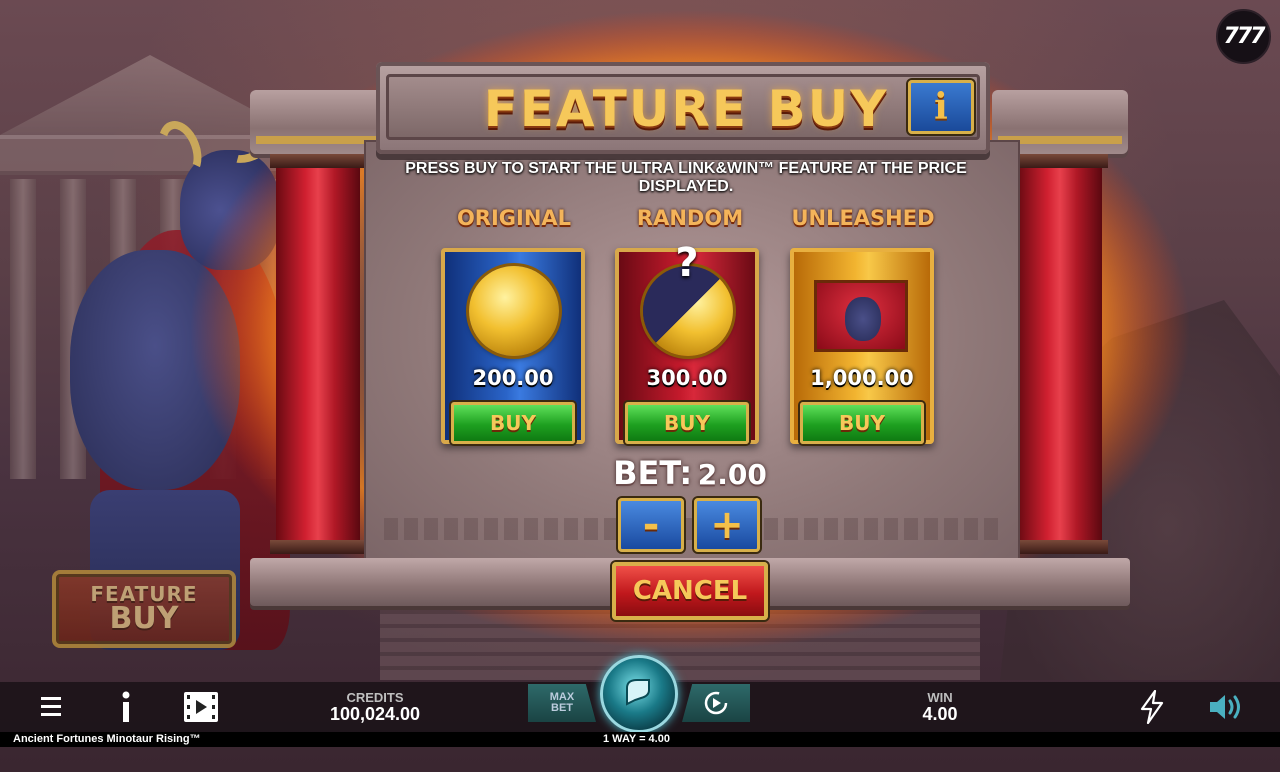 This screenshot has width=1280, height=772. I want to click on bet-display: BET: 2.00, so click(690, 473).